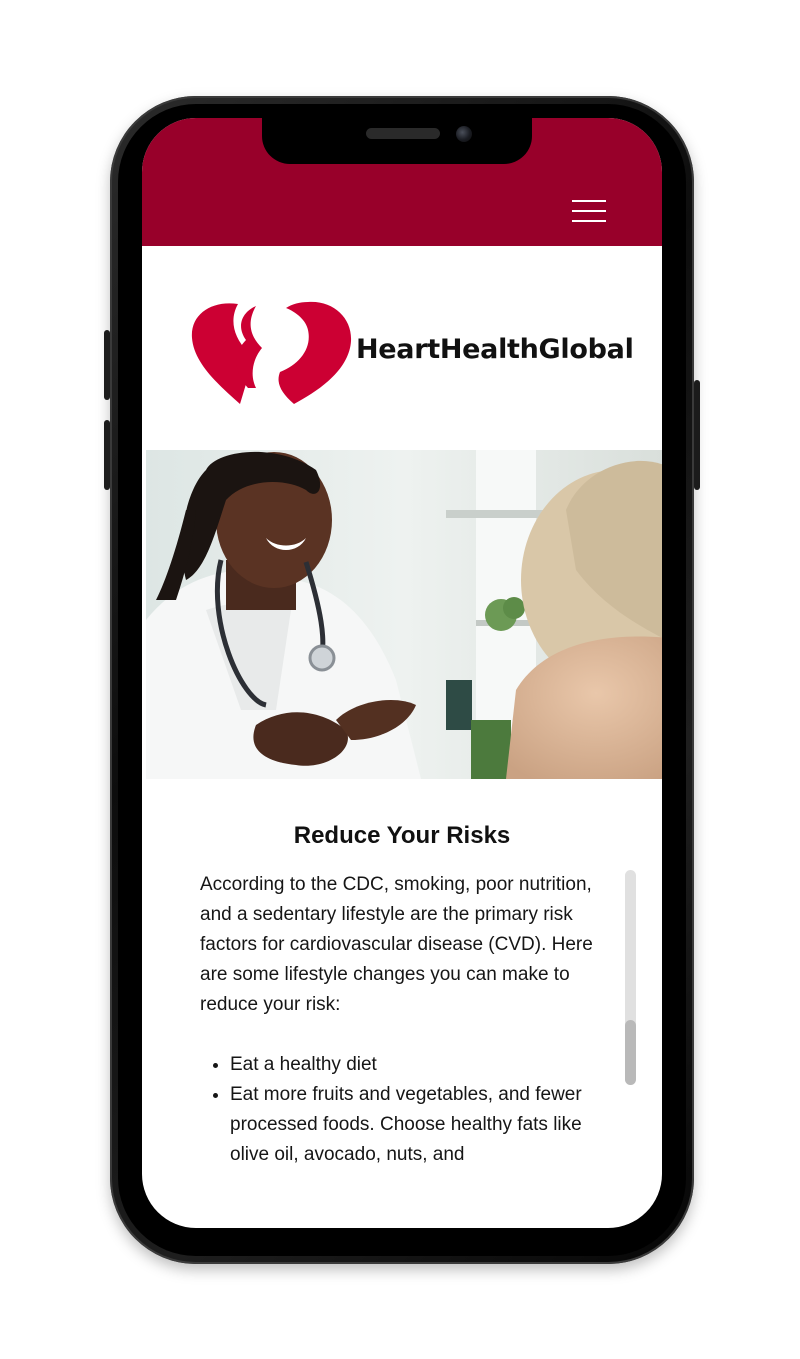 This screenshot has width=800, height=1359. What do you see at coordinates (630, 1052) in the screenshot?
I see `scrollbar-thumb` at bounding box center [630, 1052].